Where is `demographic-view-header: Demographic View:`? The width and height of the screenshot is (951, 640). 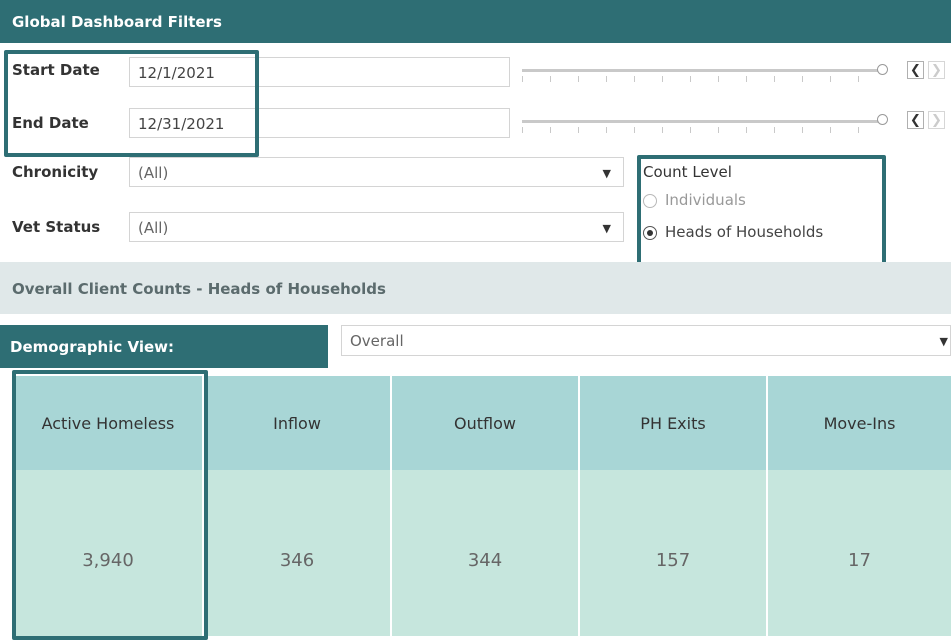
demographic-view-header: Demographic View: is located at coordinates (164, 346).